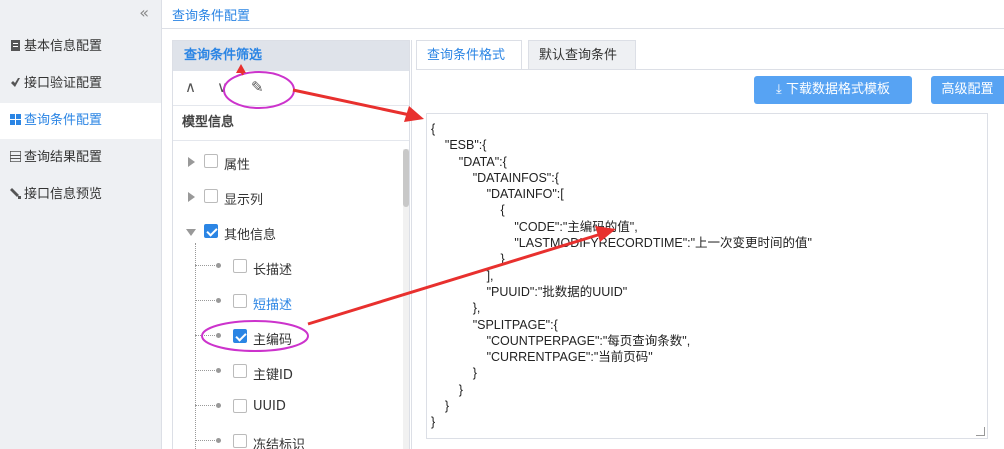  Describe the element at coordinates (211, 16) in the screenshot. I see `page-title: 查询条件配置` at that location.